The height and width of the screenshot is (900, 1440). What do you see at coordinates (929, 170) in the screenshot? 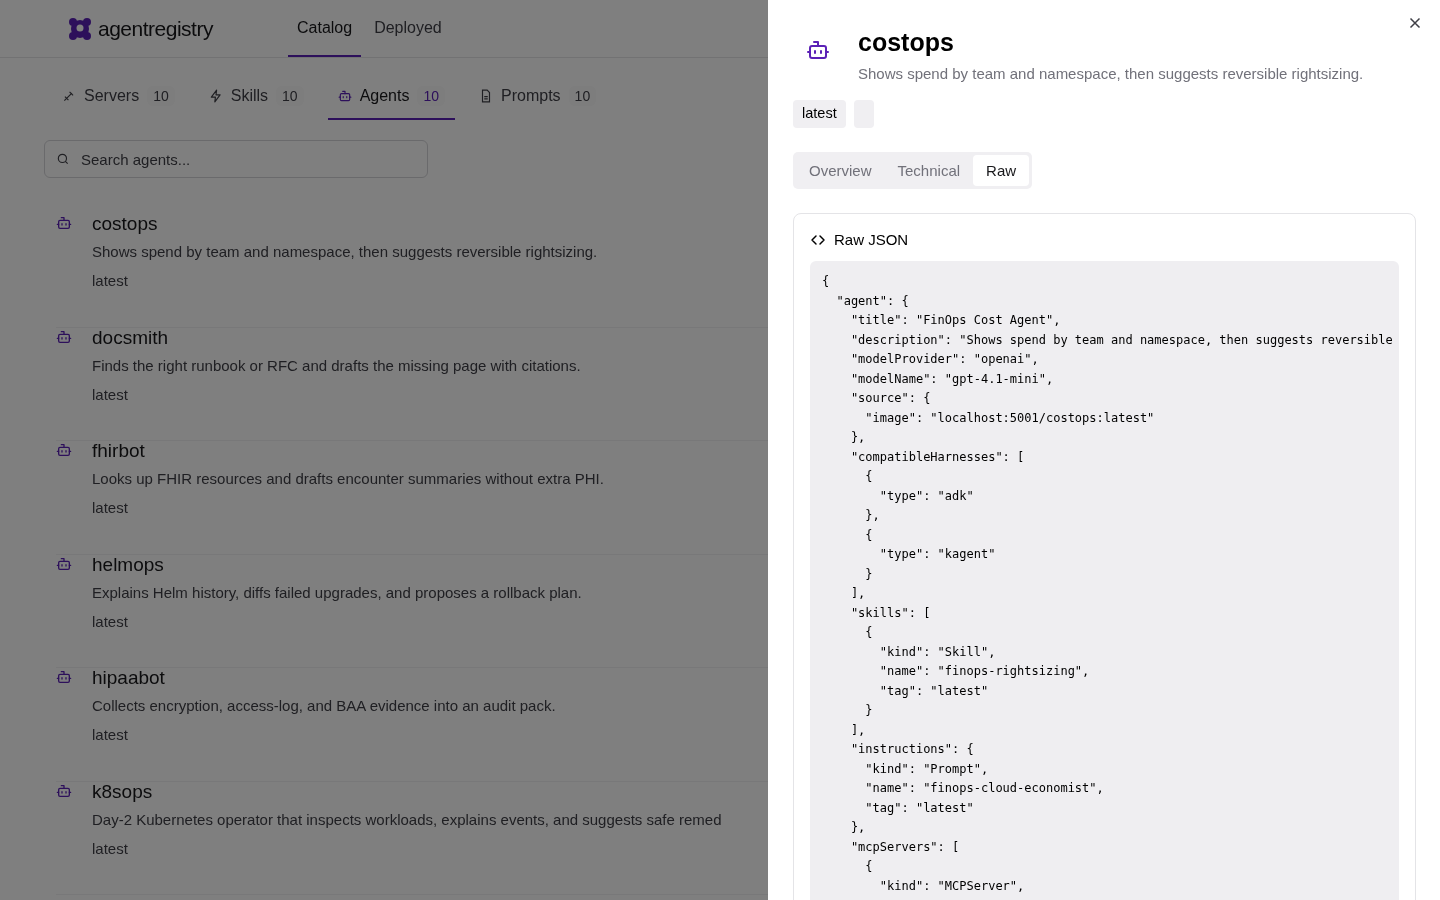
I see `drawer-tab: Technical` at bounding box center [929, 170].